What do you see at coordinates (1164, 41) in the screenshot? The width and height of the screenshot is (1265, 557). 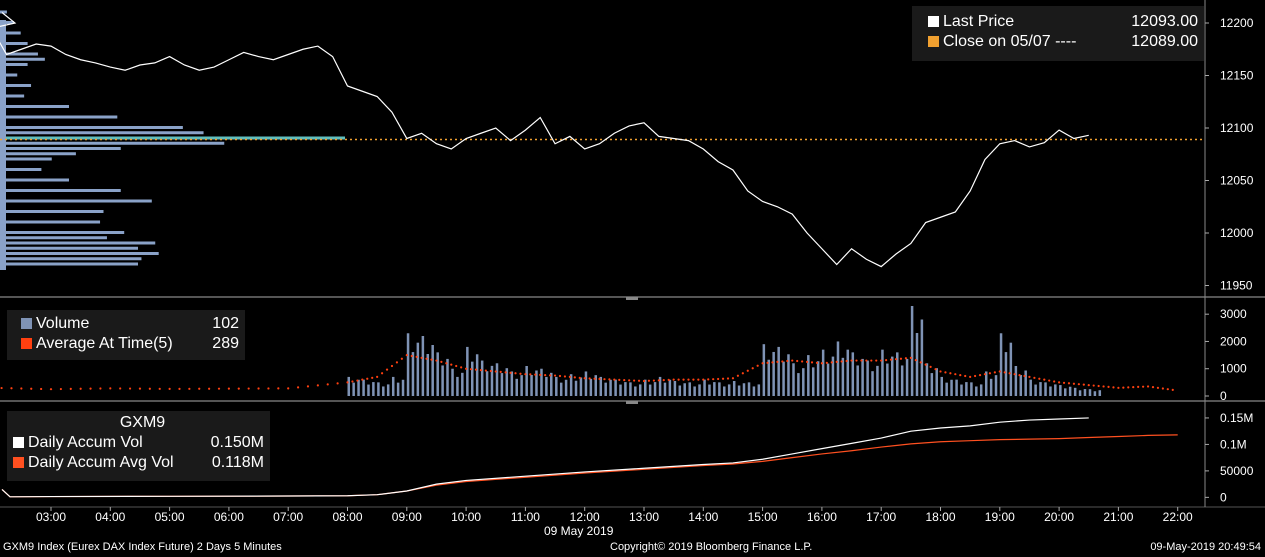 I see `close-value: 12089.00` at bounding box center [1164, 41].